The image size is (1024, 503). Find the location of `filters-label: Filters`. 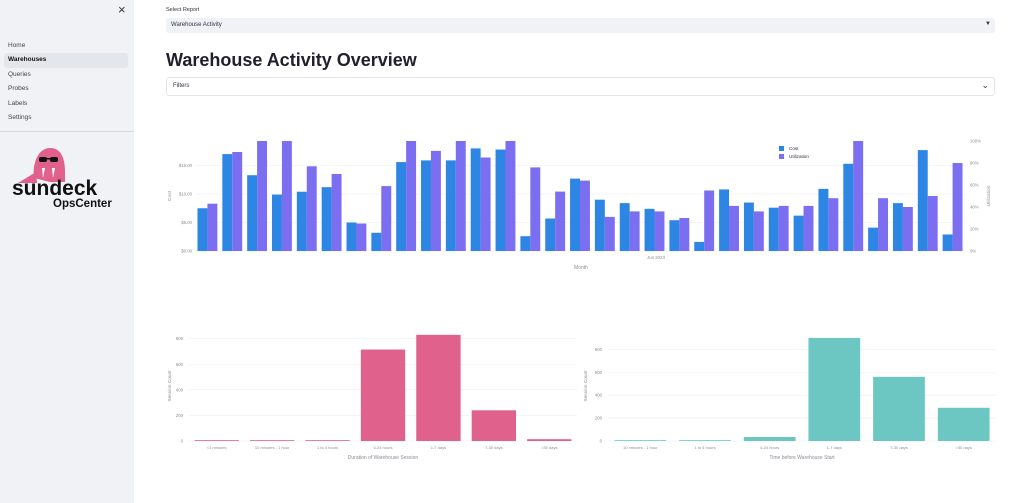

filters-label: Filters is located at coordinates (181, 86).